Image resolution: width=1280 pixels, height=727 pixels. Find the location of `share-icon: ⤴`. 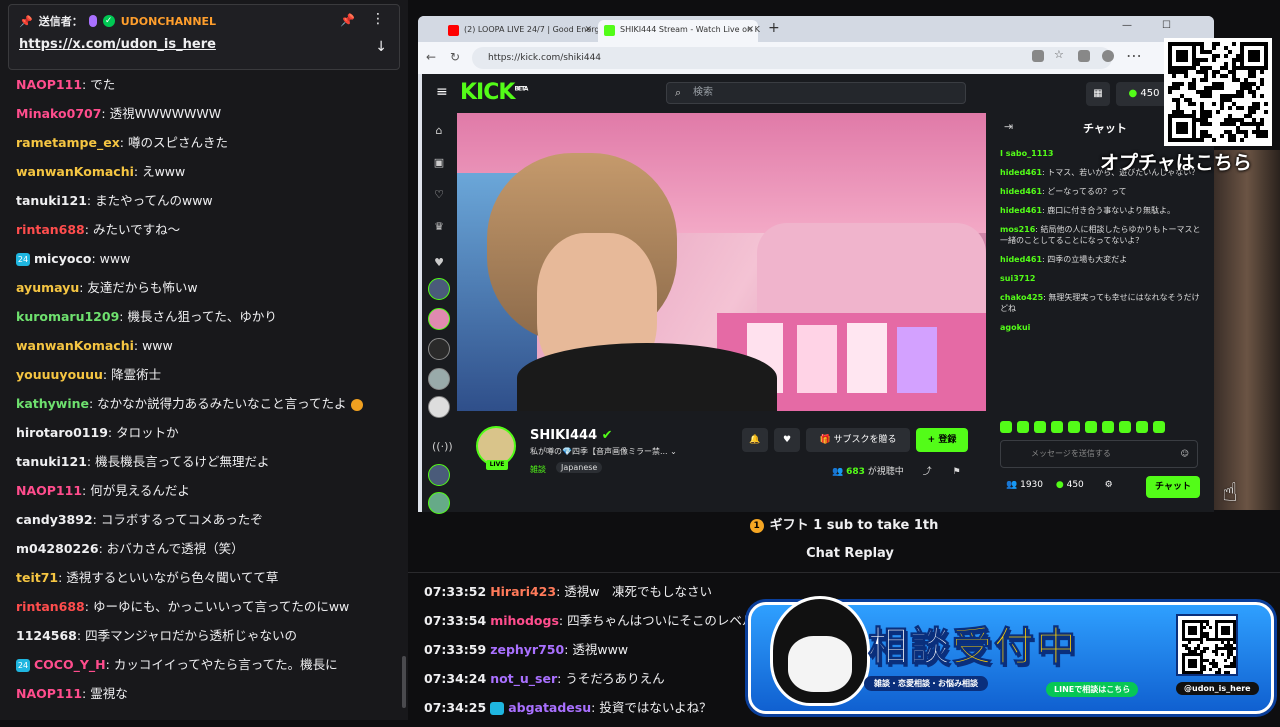

share-icon: ⤴ is located at coordinates (927, 472).